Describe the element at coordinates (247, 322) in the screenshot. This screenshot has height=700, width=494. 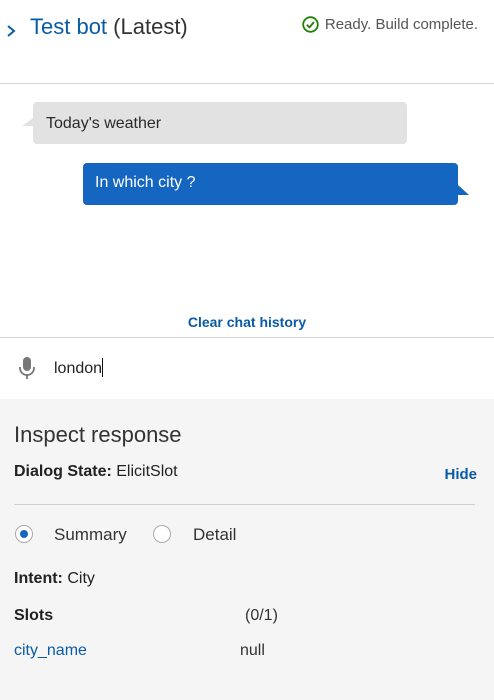
I see `clear-chat-history-link: Clear chat history` at that location.